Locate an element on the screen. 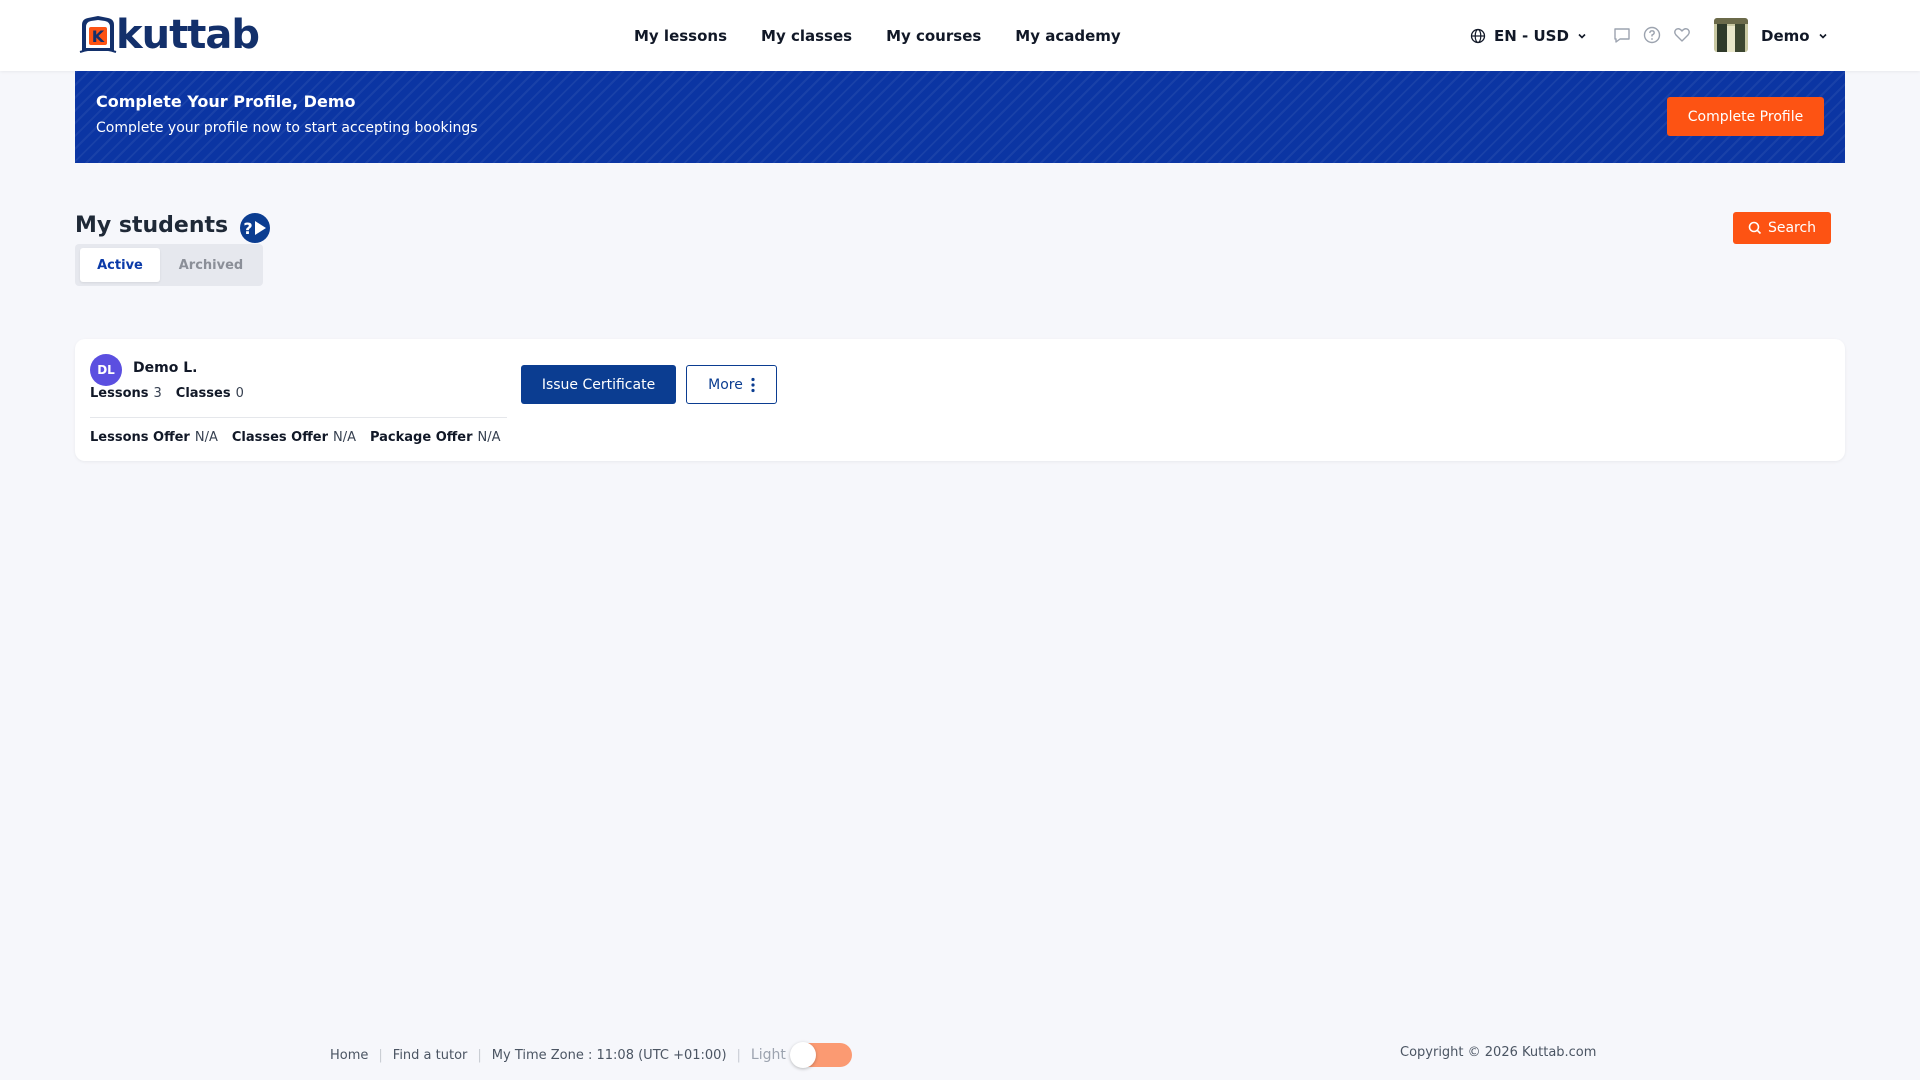 This screenshot has width=1920, height=1080. language-currency-label: EN - USD is located at coordinates (1531, 35).